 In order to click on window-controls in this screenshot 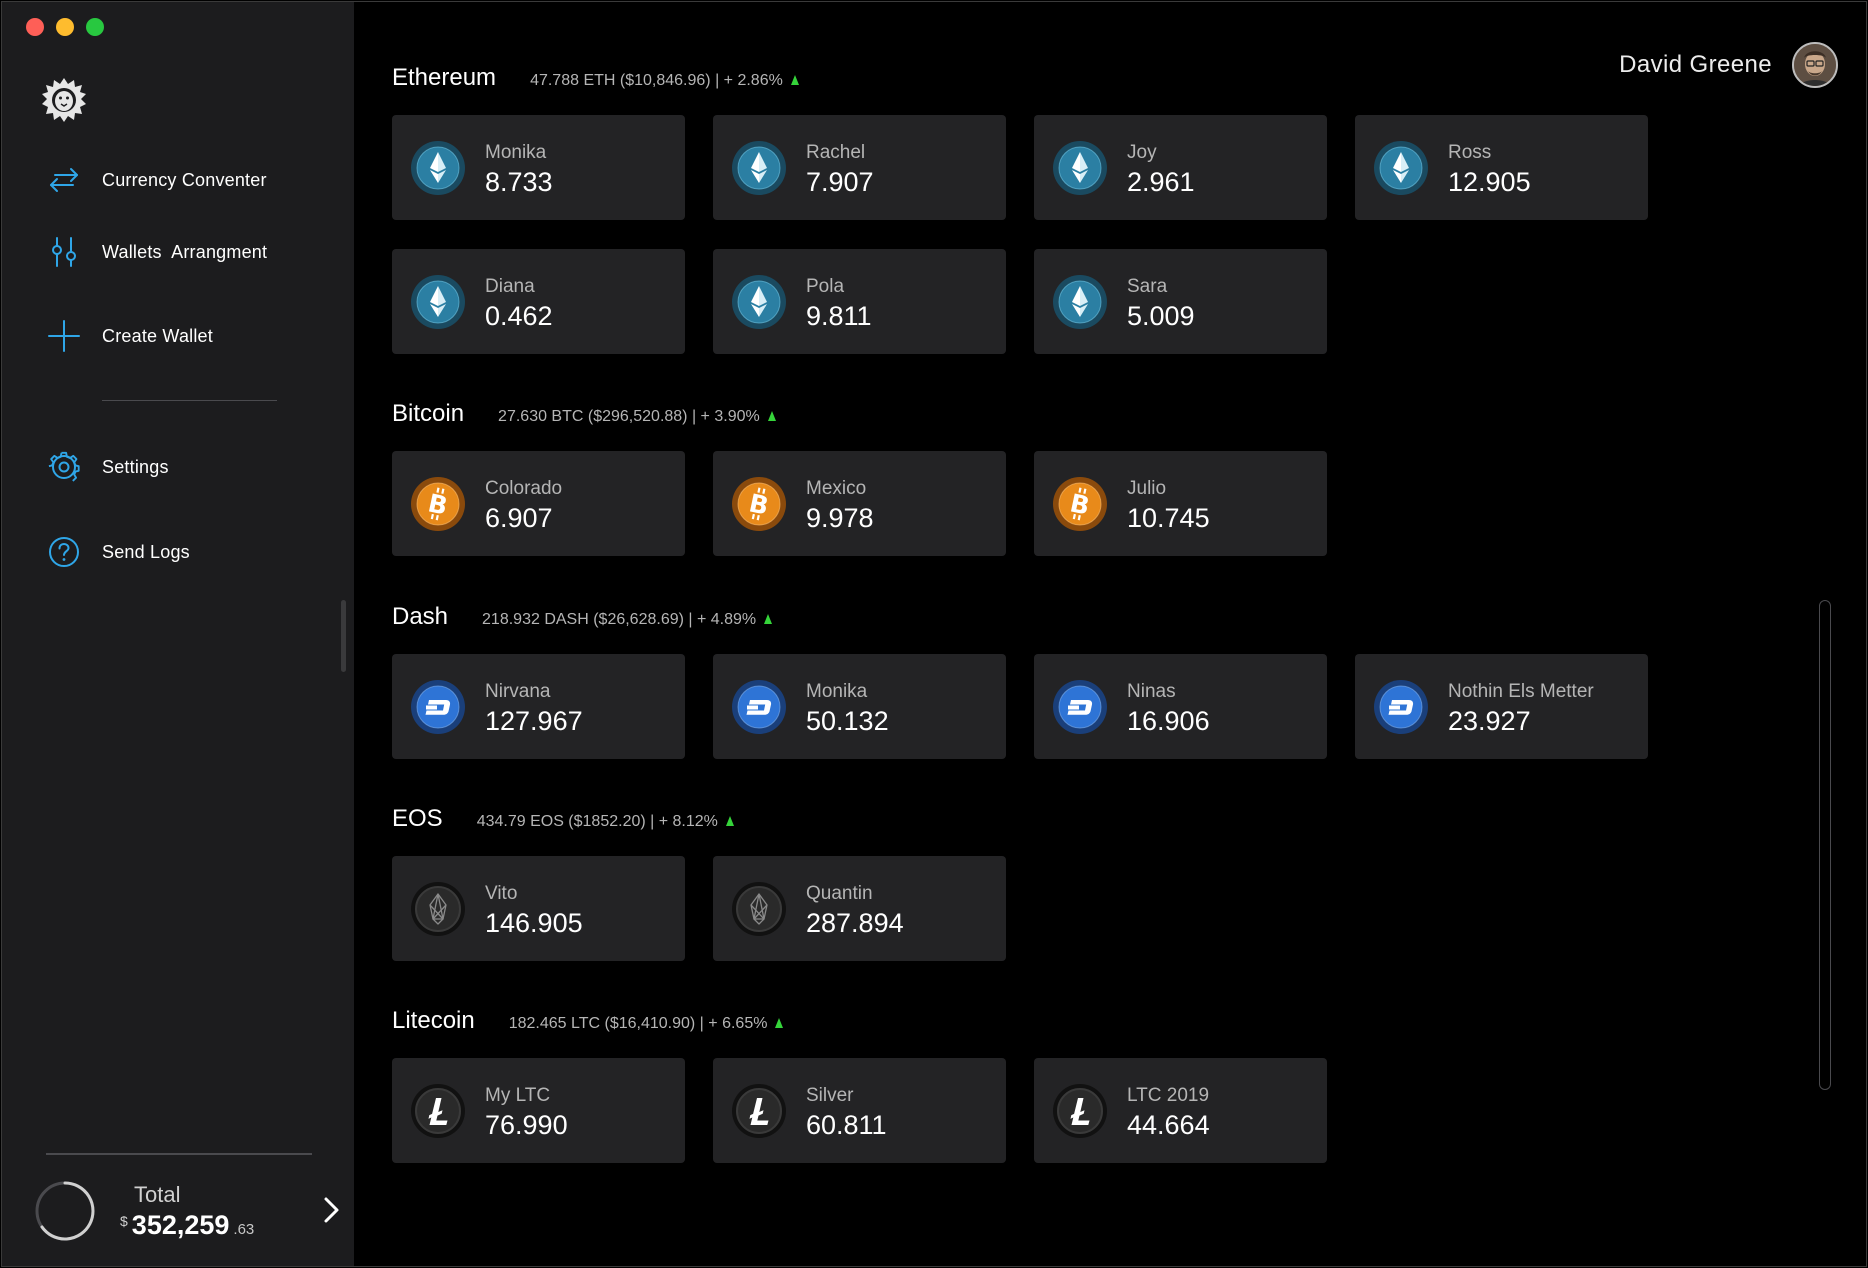, I will do `click(65, 27)`.